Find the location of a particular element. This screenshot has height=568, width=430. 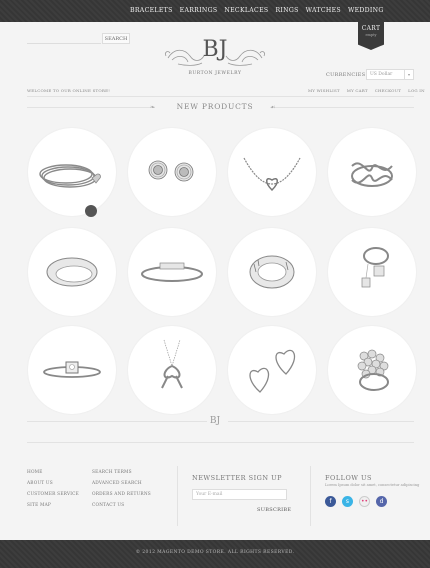

product-ribbon-pendant is located at coordinates (172, 370).